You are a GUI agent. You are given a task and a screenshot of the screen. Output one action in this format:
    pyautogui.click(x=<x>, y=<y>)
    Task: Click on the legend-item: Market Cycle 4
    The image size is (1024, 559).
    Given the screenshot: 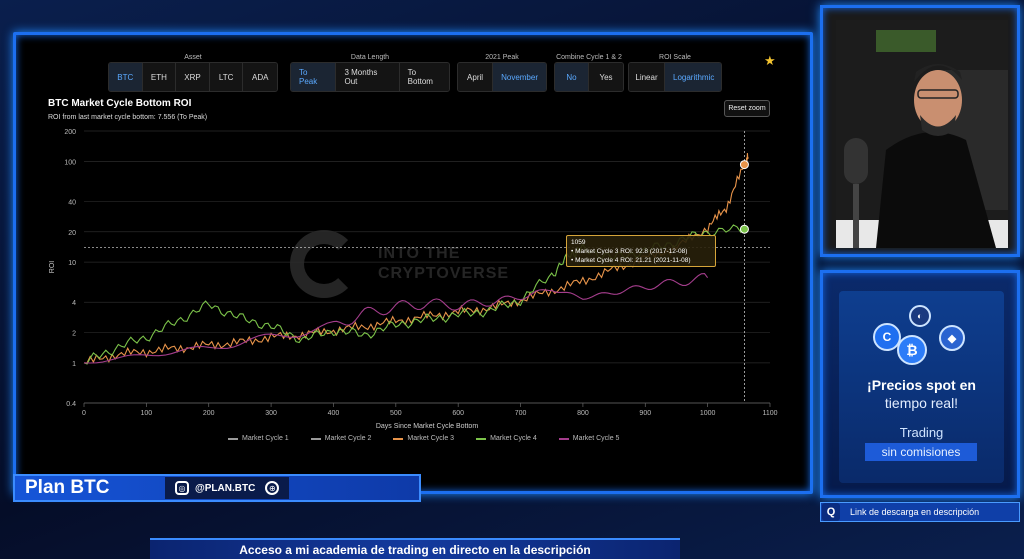 What is the action you would take?
    pyautogui.click(x=506, y=438)
    